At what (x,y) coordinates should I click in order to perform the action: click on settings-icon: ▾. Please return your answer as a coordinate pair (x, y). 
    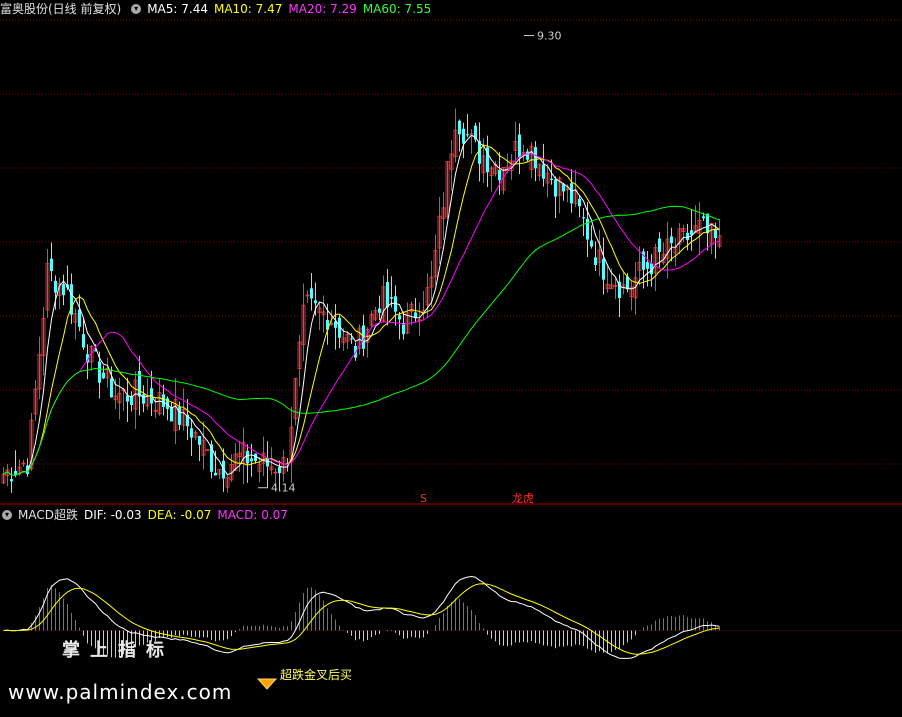
    Looking at the image, I should click on (136, 9).